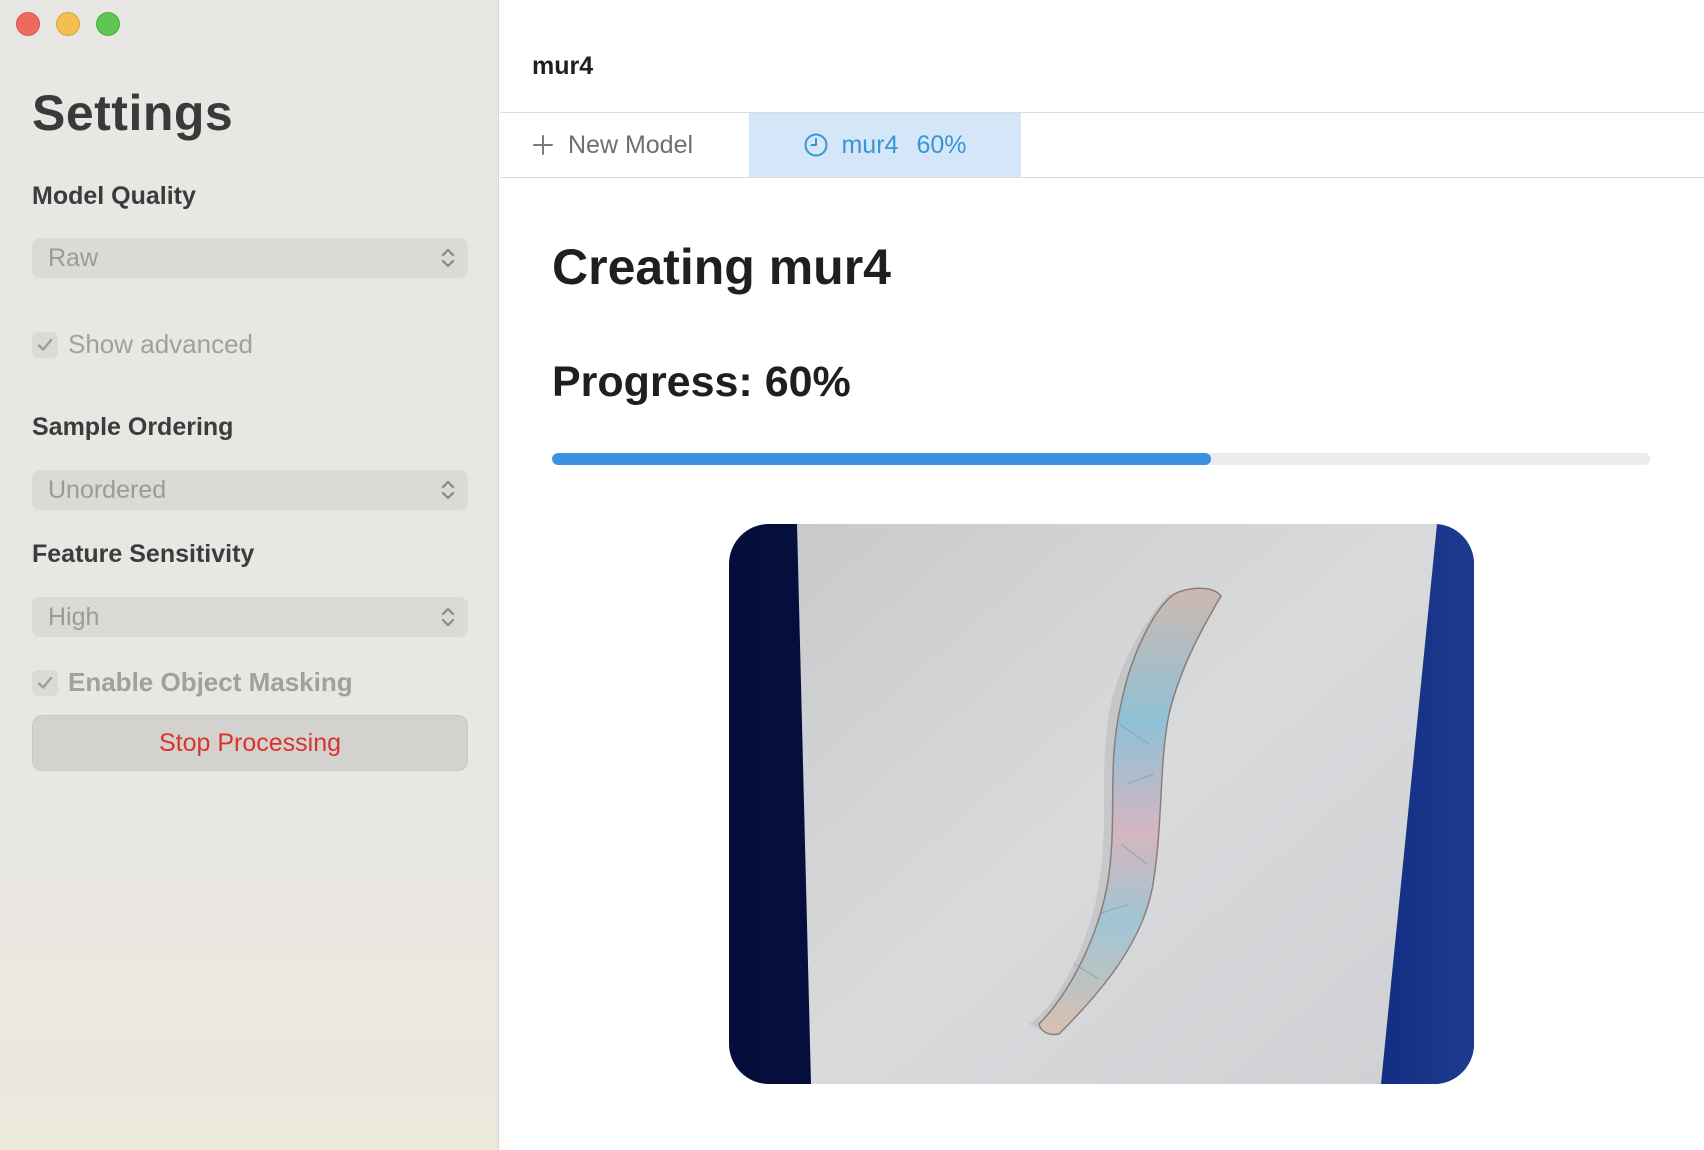 The height and width of the screenshot is (1150, 1704). What do you see at coordinates (107, 489) in the screenshot?
I see `sample-ordering-value: Unordered` at bounding box center [107, 489].